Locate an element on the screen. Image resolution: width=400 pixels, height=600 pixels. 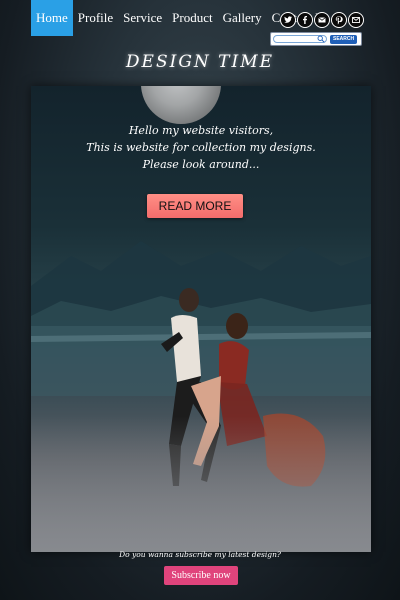
subscribe-button: Subscribe now is located at coordinates (201, 575).